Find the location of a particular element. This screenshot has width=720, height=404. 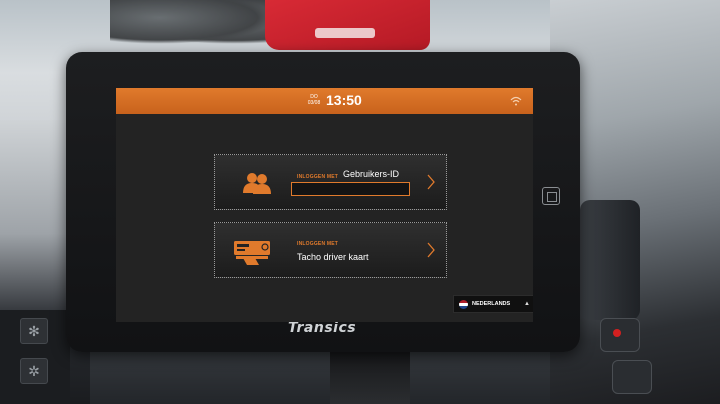

fan-button: ✻ is located at coordinates (34, 331).